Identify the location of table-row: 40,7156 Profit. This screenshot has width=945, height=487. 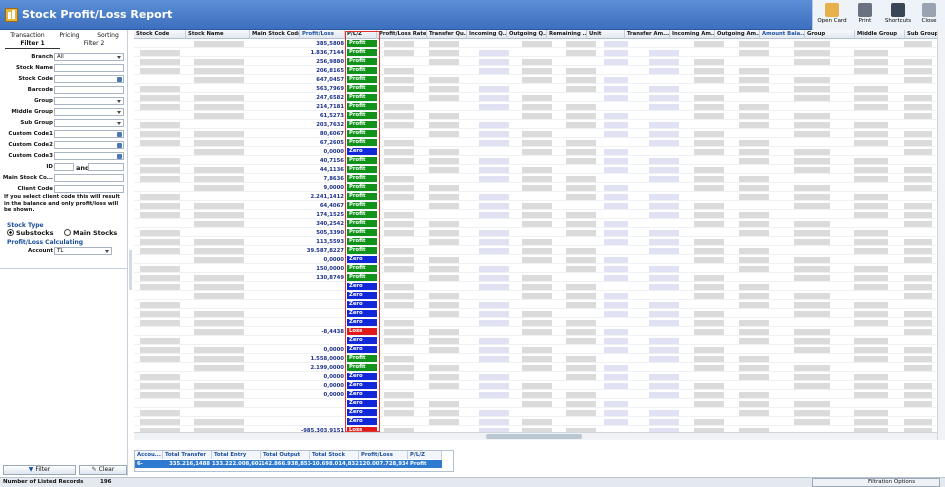
(535, 161).